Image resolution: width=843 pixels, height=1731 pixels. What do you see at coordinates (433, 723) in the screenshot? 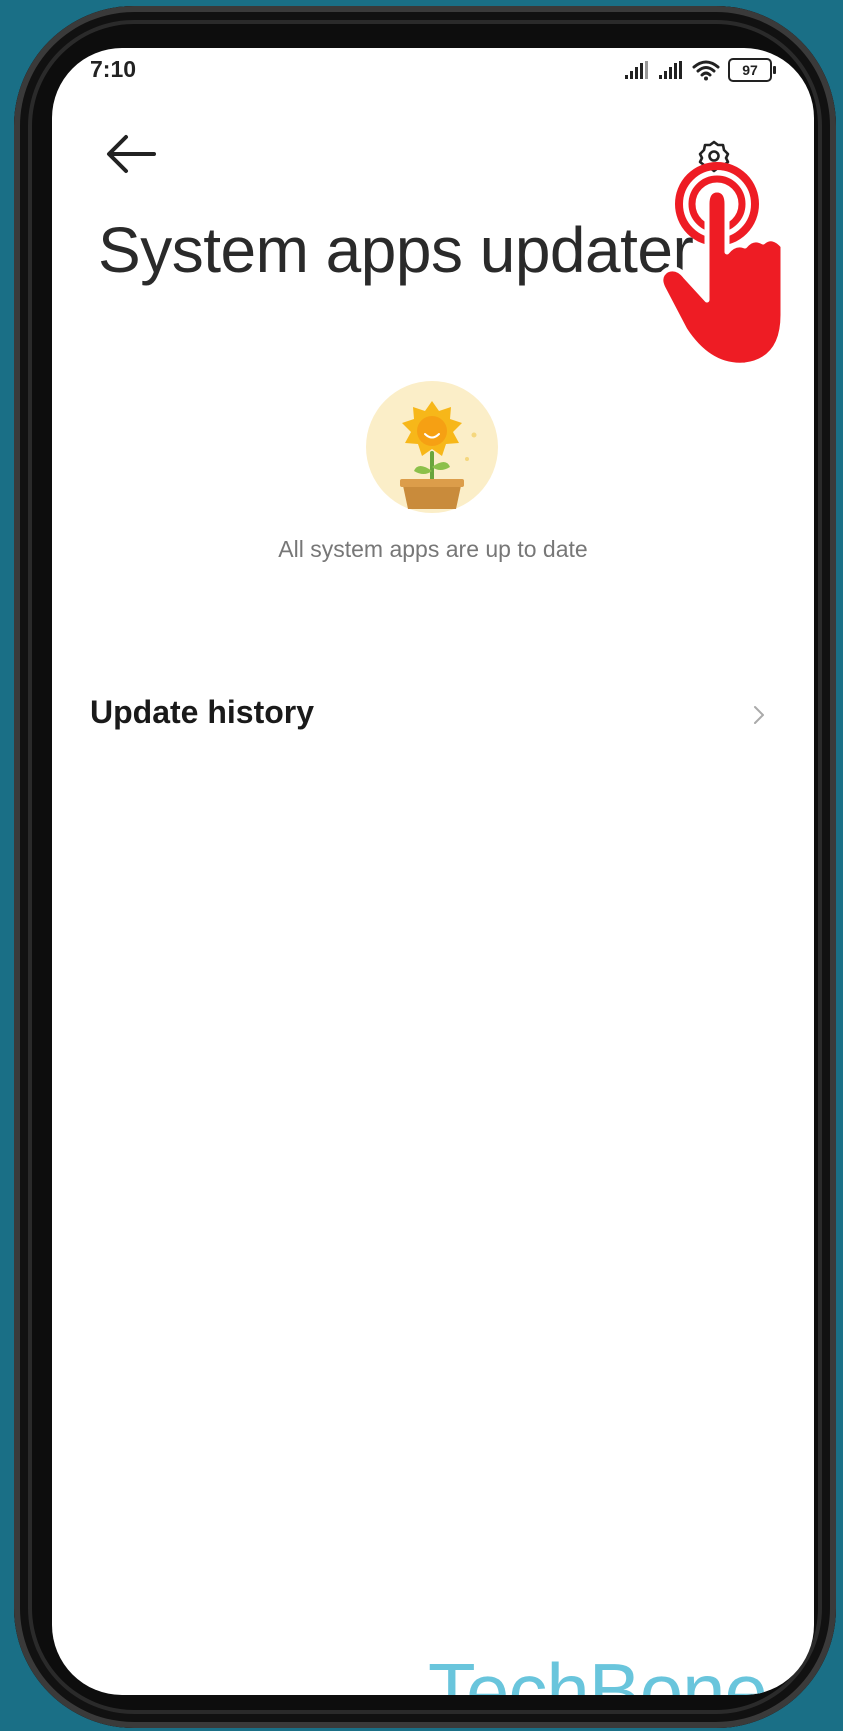
I see `update-history-row: Update history` at bounding box center [433, 723].